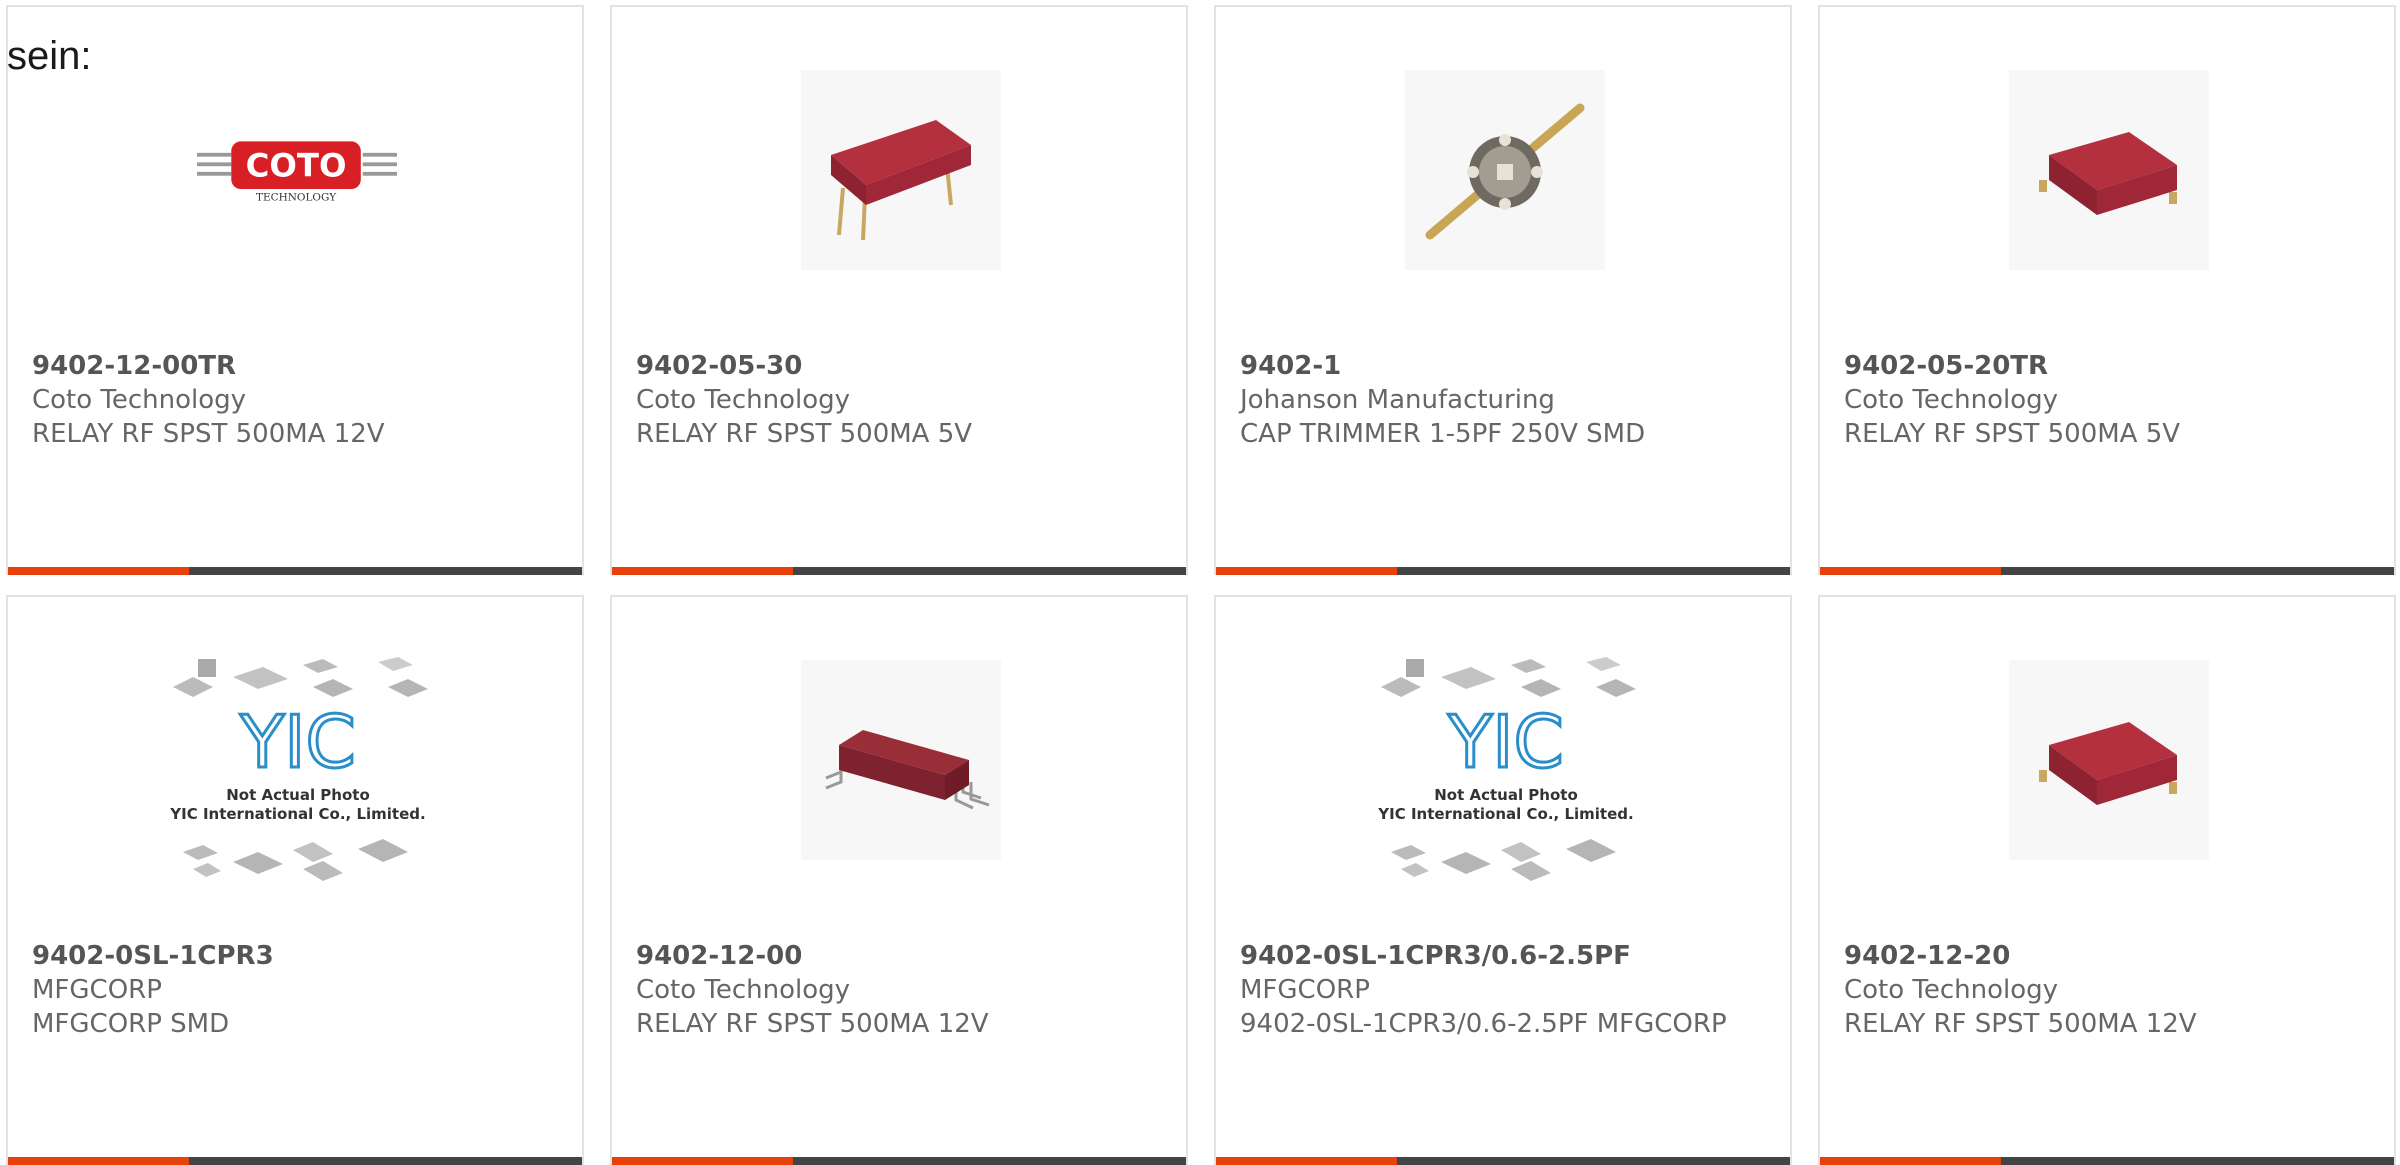  I want to click on part-number: 9402-12-20, so click(2109, 956).